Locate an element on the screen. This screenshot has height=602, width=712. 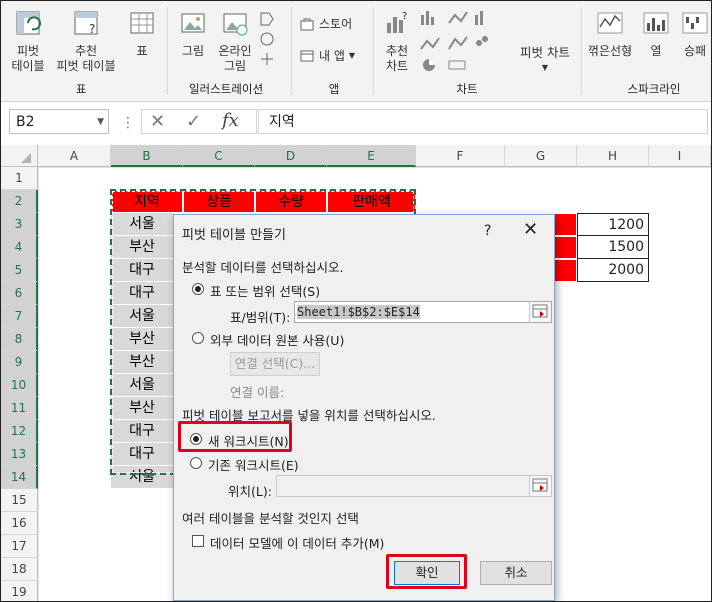
option-existing-worksheet-label: 기존 워크시트(E) is located at coordinates (253, 464).